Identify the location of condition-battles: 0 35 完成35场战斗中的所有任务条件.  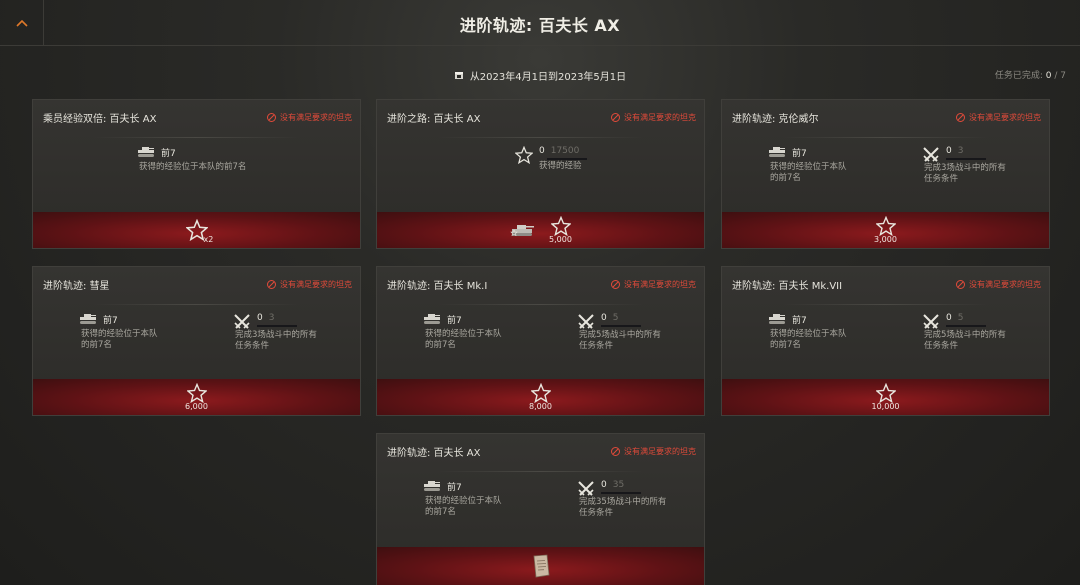
(623, 499).